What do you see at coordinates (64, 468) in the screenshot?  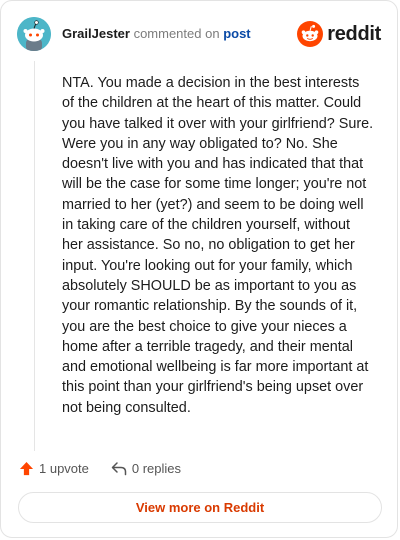 I see `upvote-count: 1 upvote` at bounding box center [64, 468].